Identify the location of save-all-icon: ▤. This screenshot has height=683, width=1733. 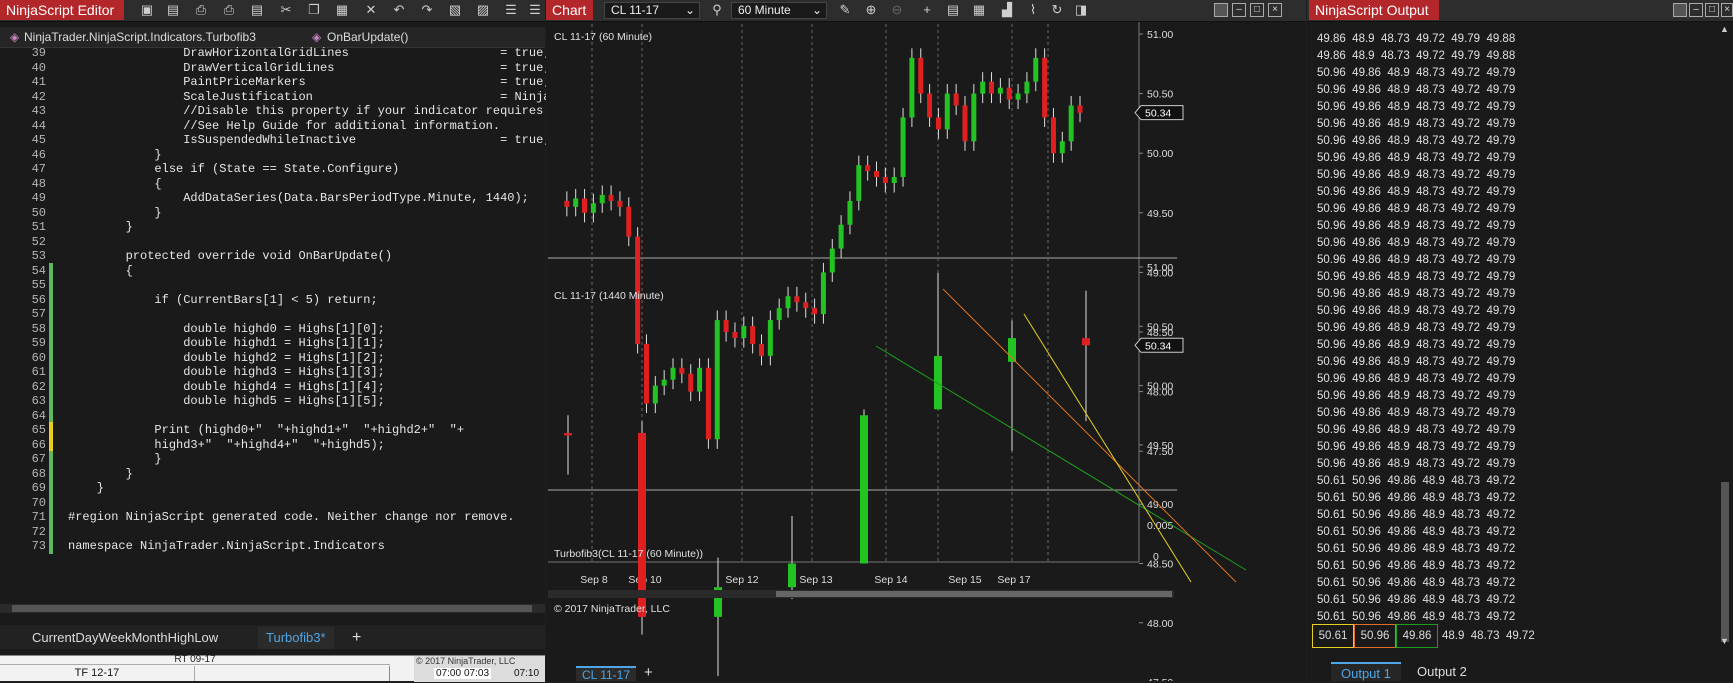
(173, 10).